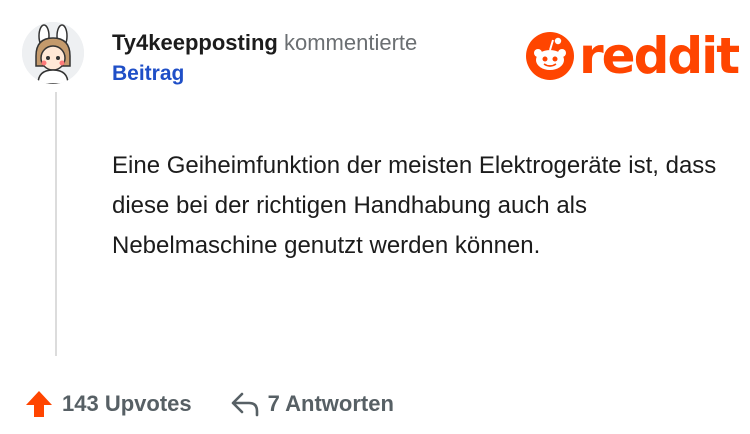  I want to click on reply-arrow-icon, so click(244, 404).